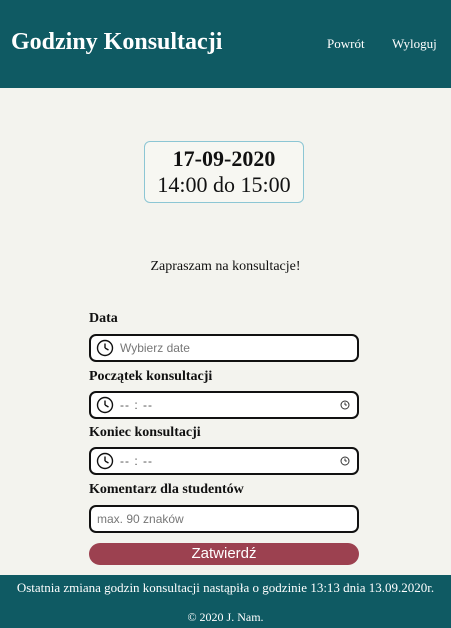  What do you see at coordinates (136, 461) in the screenshot?
I see `end-time-value: --` at bounding box center [136, 461].